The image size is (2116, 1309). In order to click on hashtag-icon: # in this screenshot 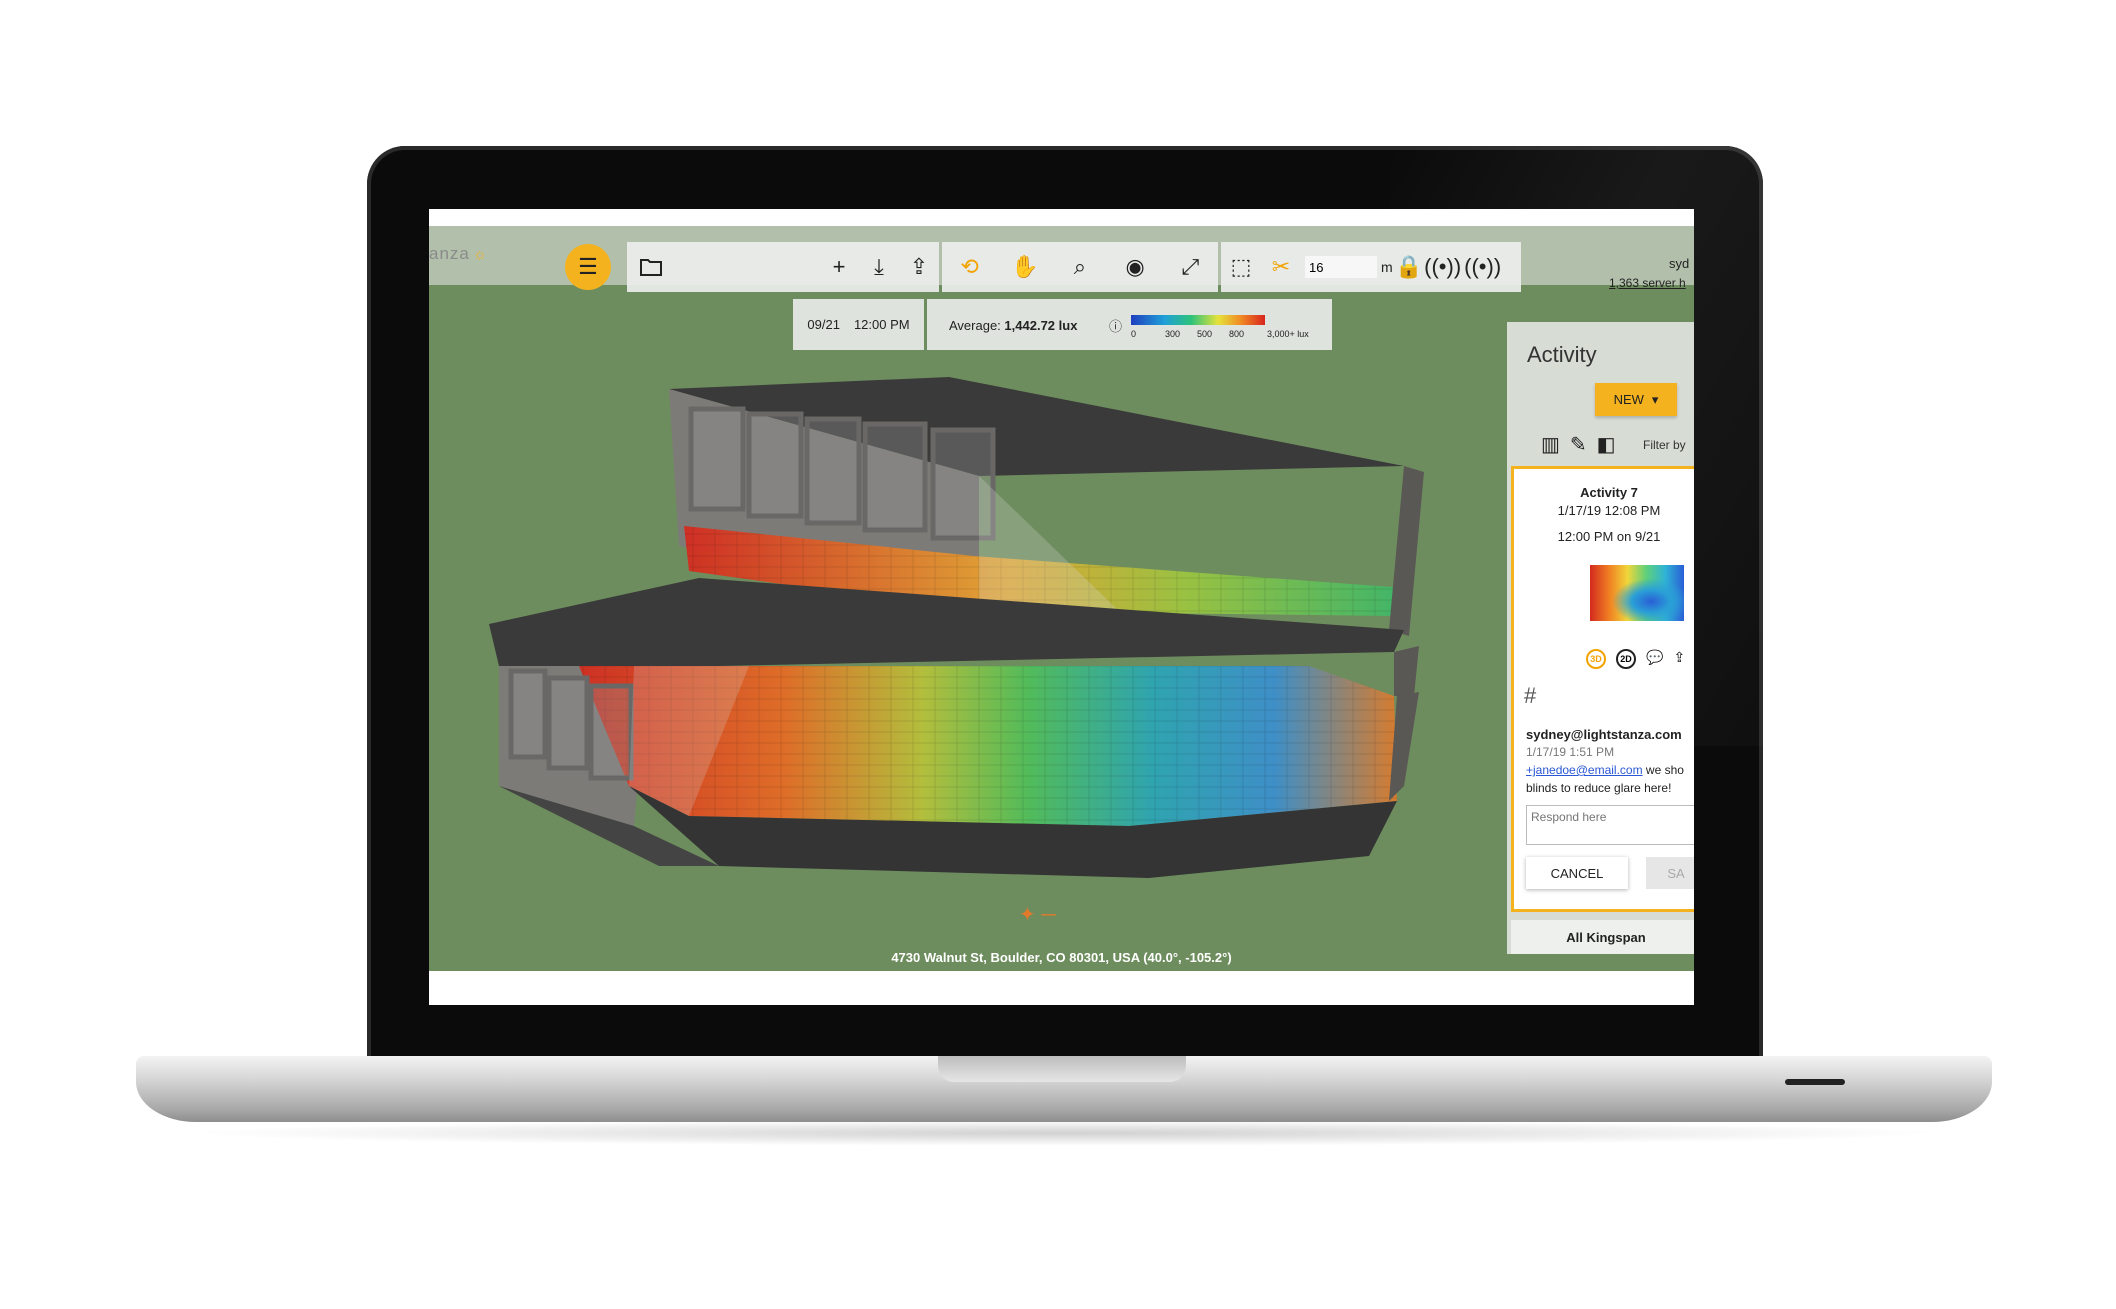, I will do `click(1530, 696)`.